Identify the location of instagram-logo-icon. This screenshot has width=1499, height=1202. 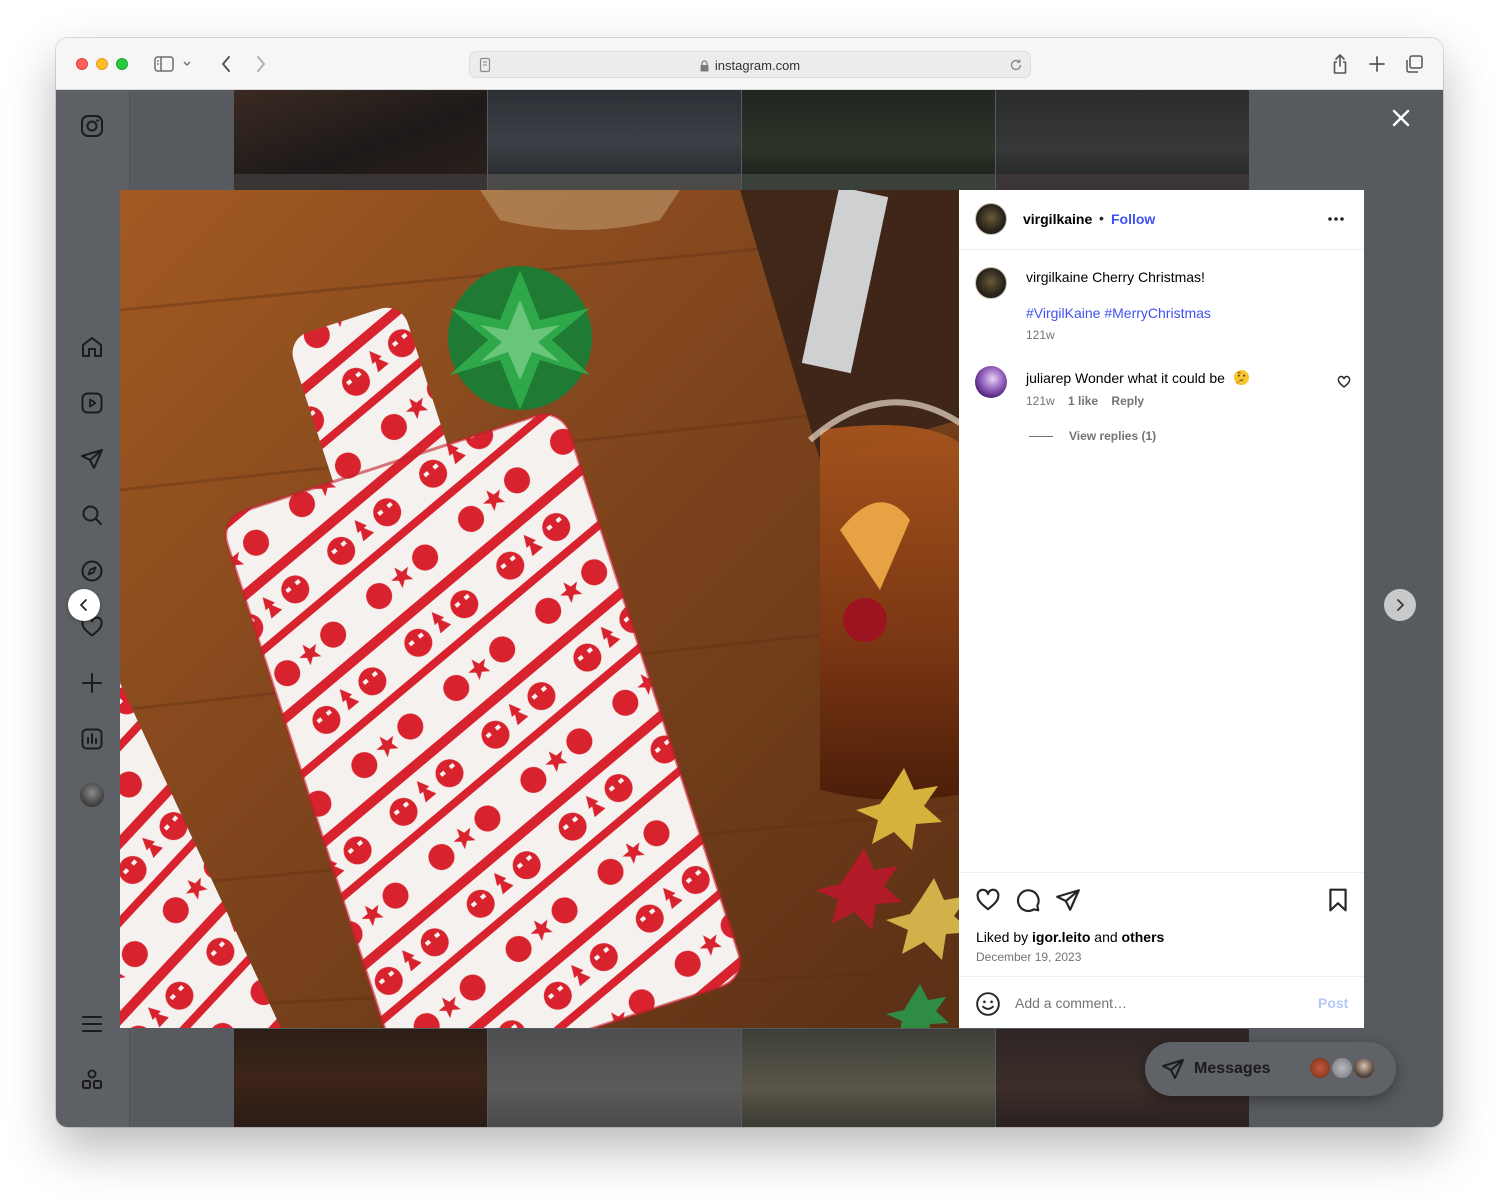
(92, 126).